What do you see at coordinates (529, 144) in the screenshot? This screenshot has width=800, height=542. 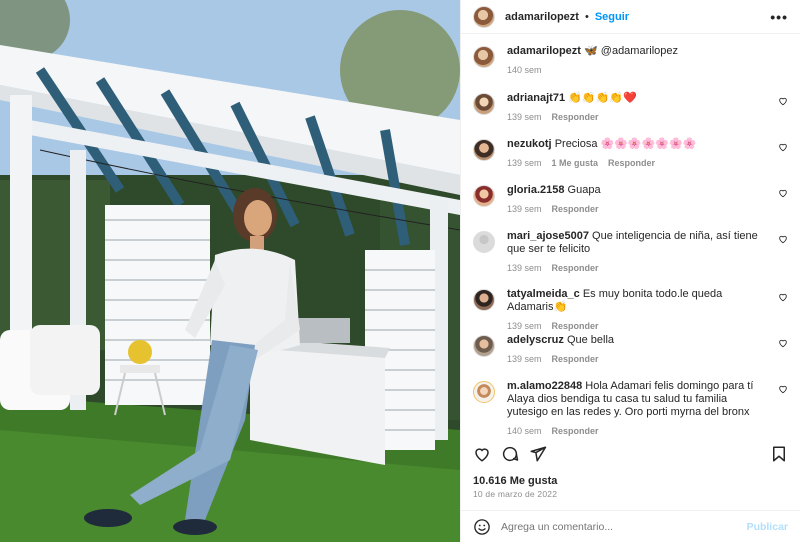 I see `commenter-username: nezukotj` at bounding box center [529, 144].